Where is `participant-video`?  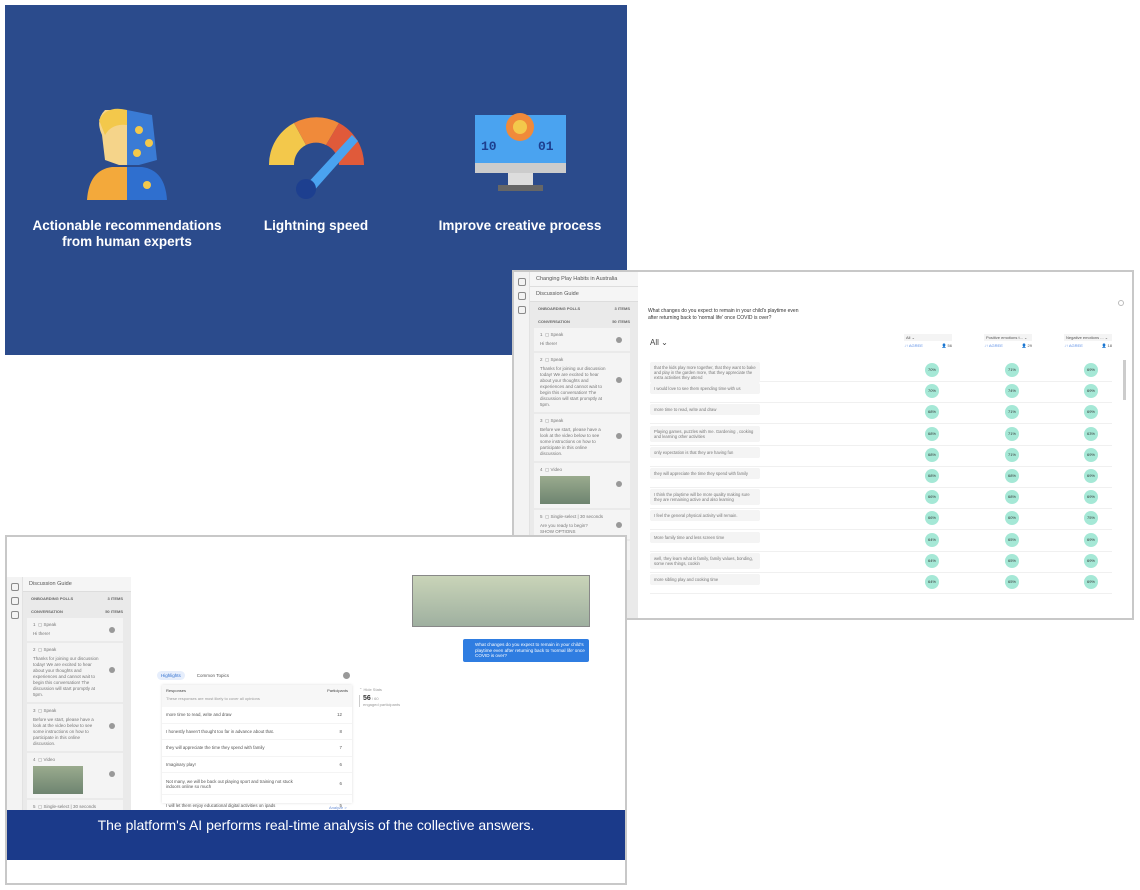
participant-video is located at coordinates (501, 601).